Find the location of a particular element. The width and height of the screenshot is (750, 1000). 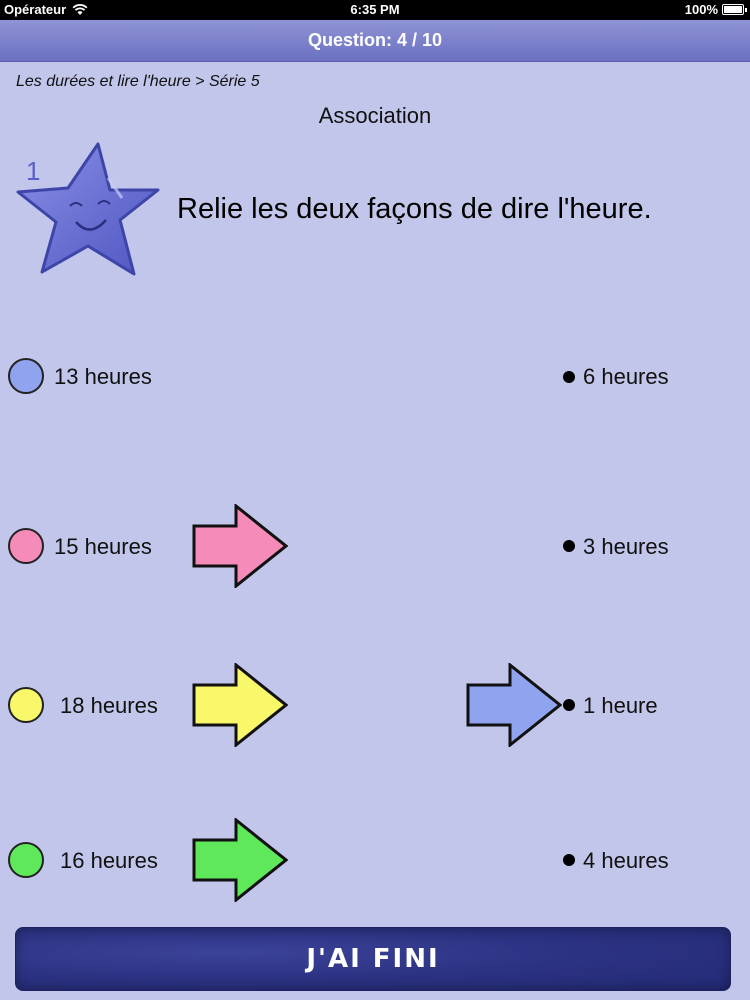

left-label-3: 16 heures is located at coordinates (109, 861).